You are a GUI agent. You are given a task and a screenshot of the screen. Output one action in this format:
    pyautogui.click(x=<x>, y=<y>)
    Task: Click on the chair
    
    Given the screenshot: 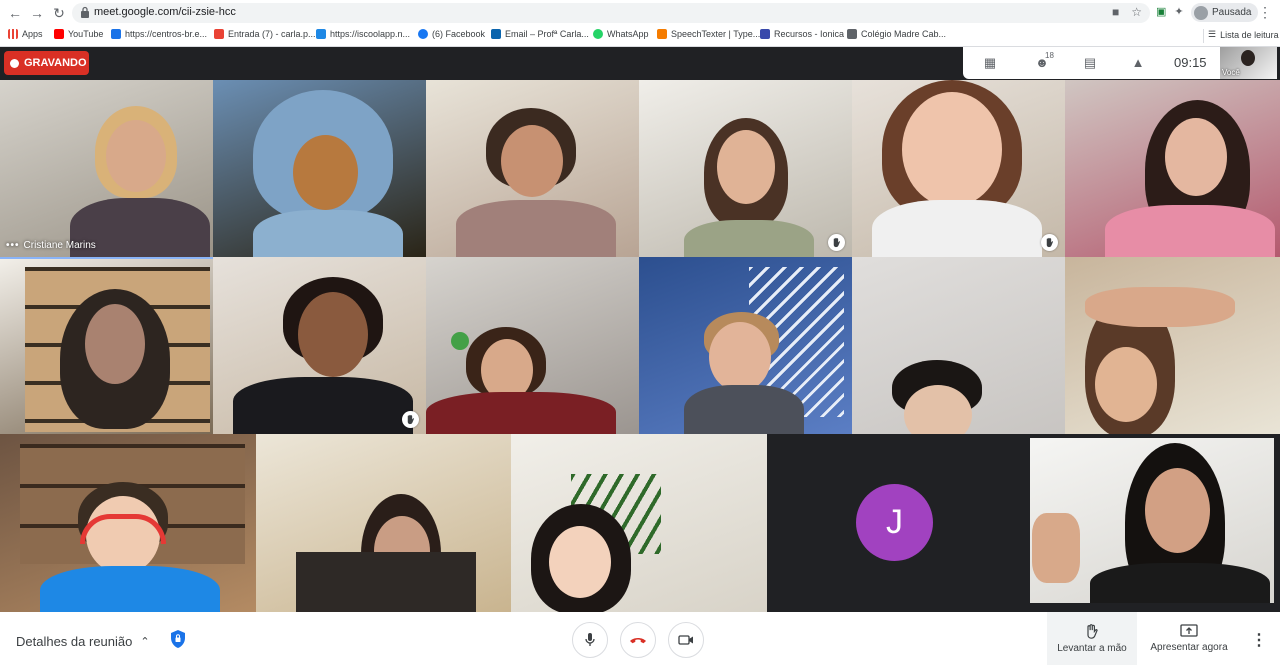 What is the action you would take?
    pyautogui.click(x=386, y=582)
    